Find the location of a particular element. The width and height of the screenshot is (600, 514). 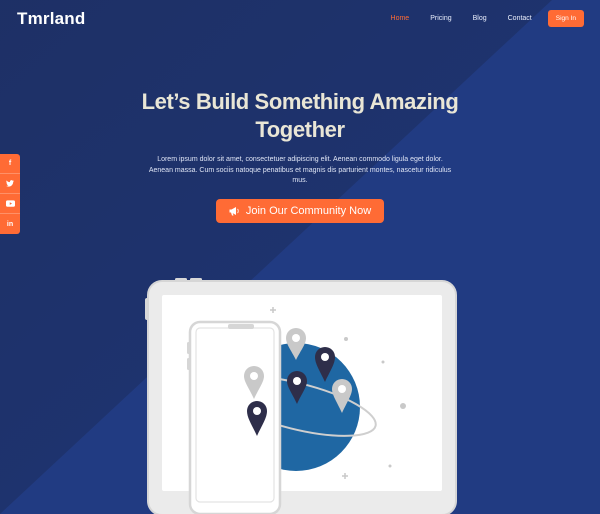

hero-title-line-1: Let’s Build Something Amazing is located at coordinates (300, 101).